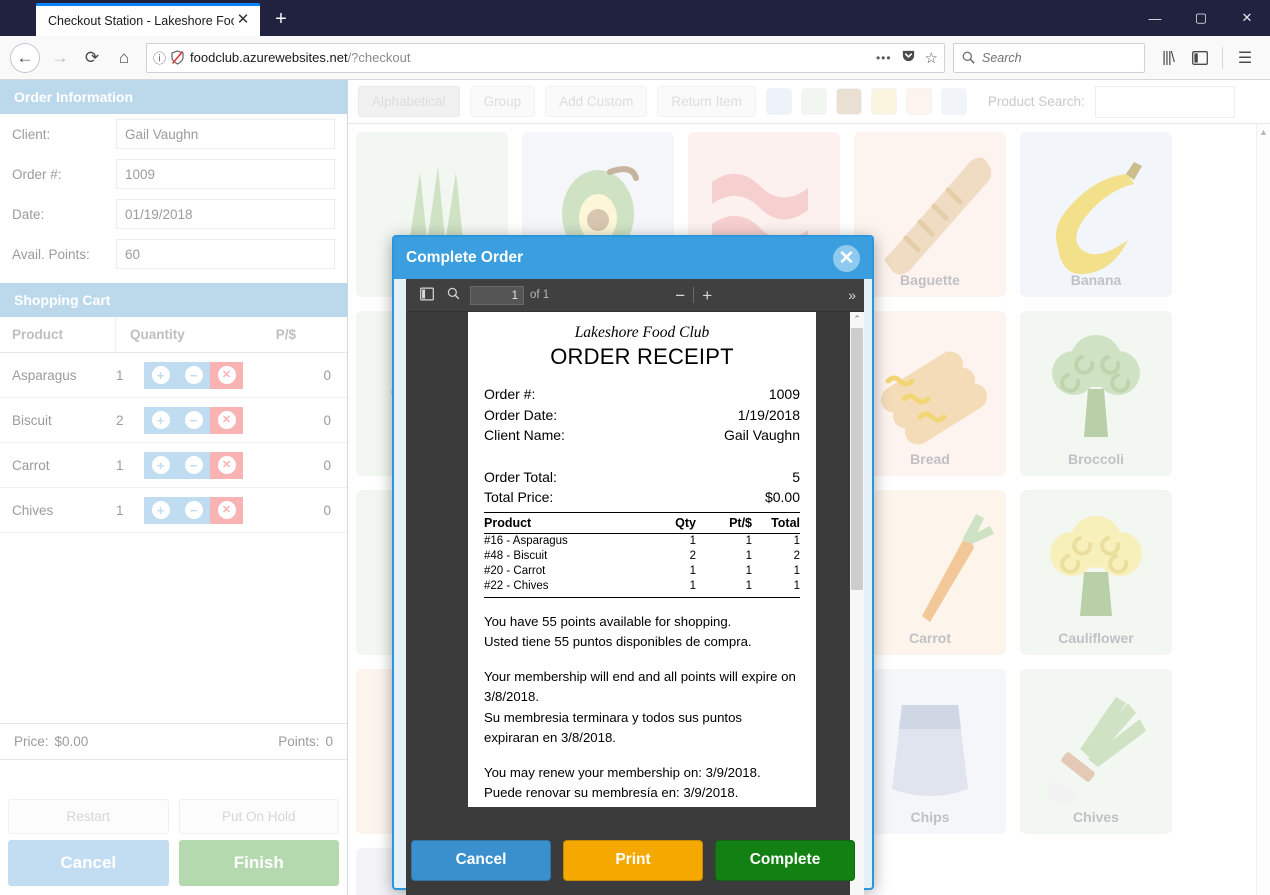 Image resolution: width=1270 pixels, height=895 pixels. I want to click on product-tile-cauliflower: Cauliflower, so click(1096, 572).